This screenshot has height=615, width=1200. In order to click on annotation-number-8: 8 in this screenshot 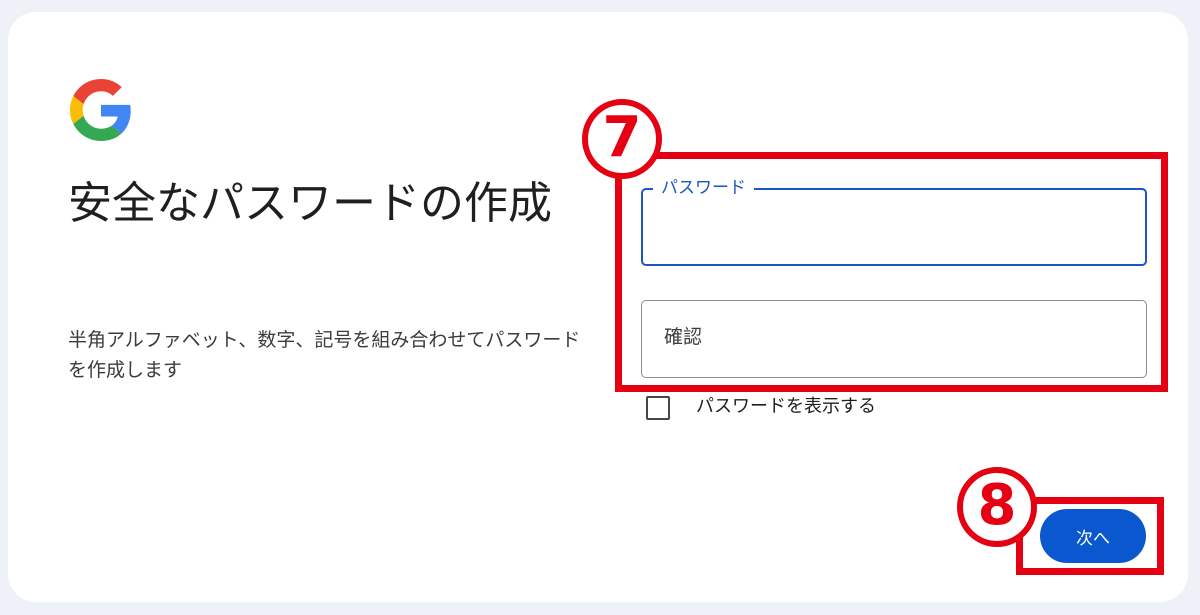, I will do `click(997, 507)`.